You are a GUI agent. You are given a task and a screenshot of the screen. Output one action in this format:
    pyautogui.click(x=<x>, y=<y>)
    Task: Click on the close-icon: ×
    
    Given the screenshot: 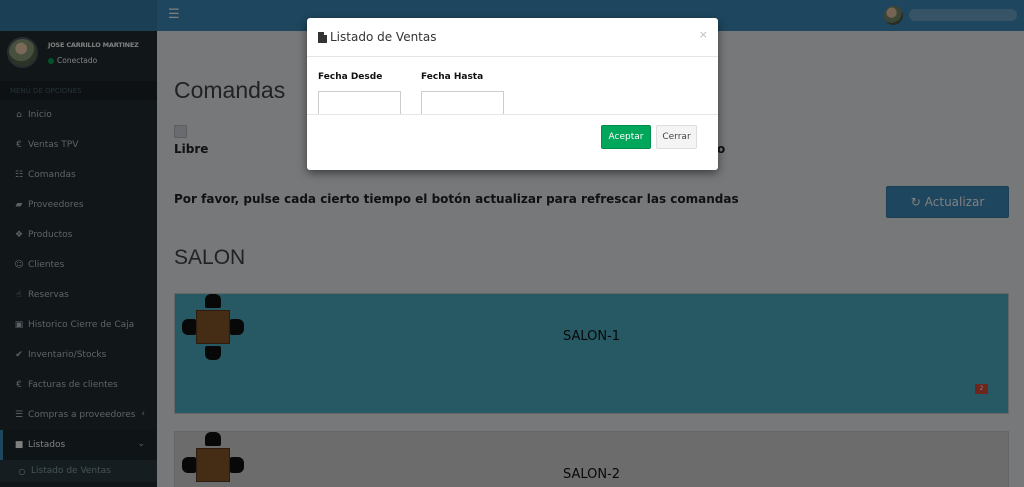 What is the action you would take?
    pyautogui.click(x=703, y=34)
    